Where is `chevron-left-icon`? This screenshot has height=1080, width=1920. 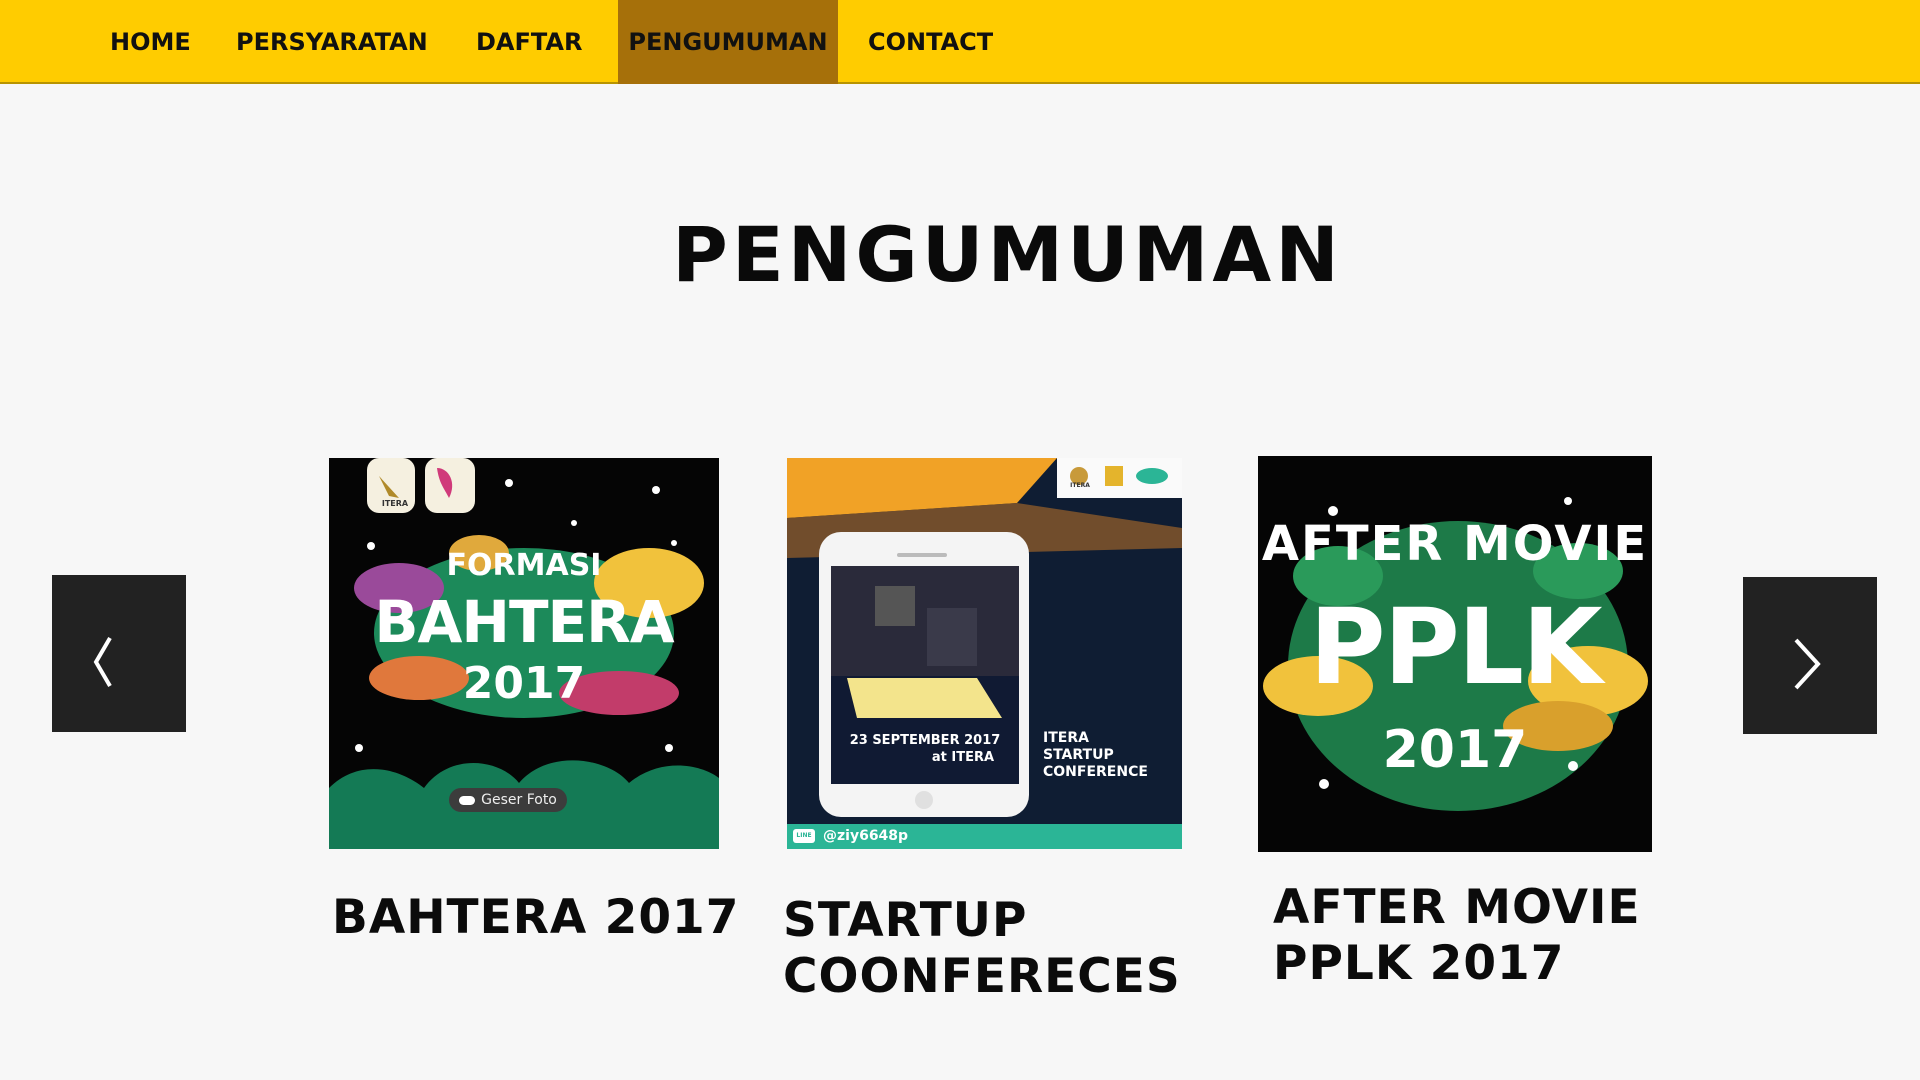
chevron-left-icon is located at coordinates (102, 662).